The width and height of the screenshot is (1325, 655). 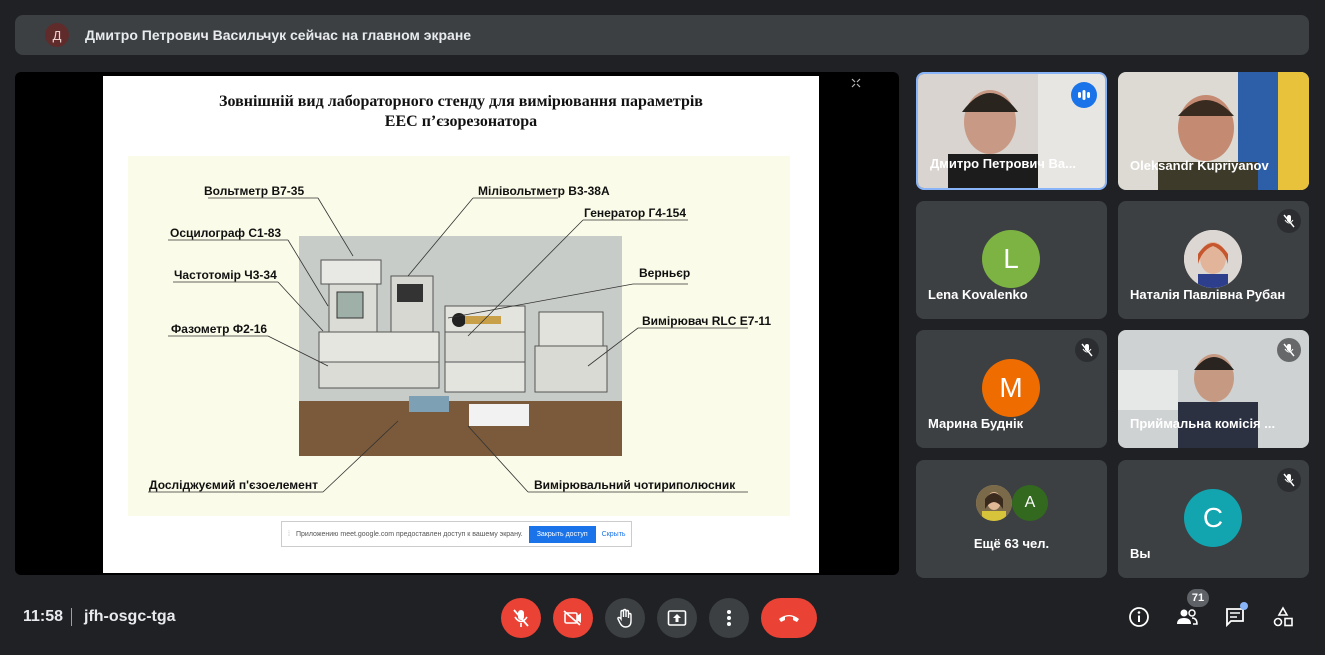 I want to click on activities-icon, so click(x=1283, y=616).